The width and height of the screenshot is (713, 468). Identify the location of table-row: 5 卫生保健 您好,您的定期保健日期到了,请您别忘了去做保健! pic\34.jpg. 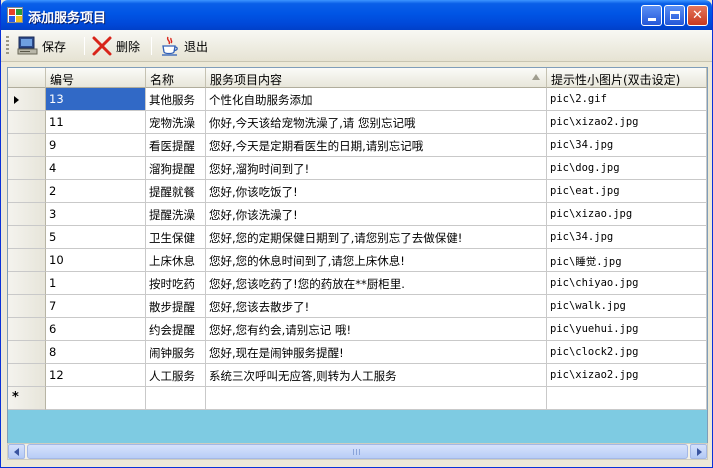
(357, 237).